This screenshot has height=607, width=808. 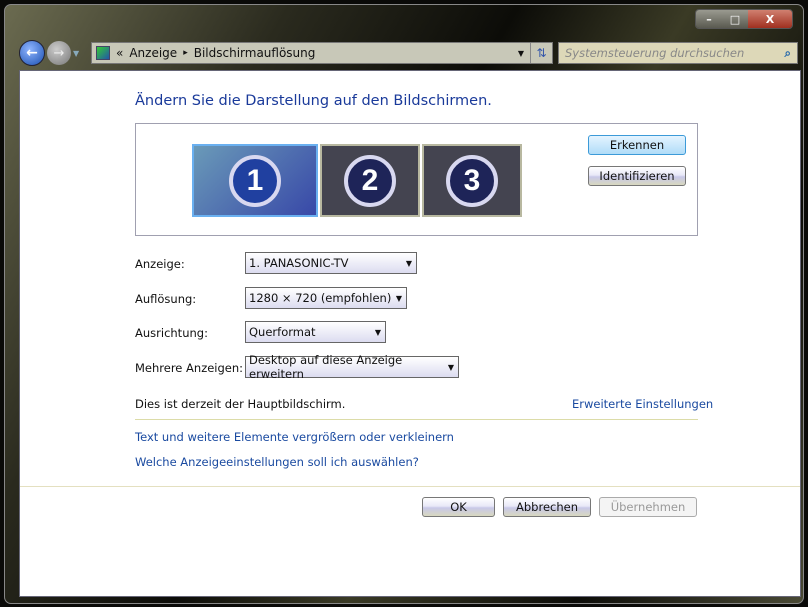 I want to click on history-dropdown-icon: ▼, so click(x=76, y=53).